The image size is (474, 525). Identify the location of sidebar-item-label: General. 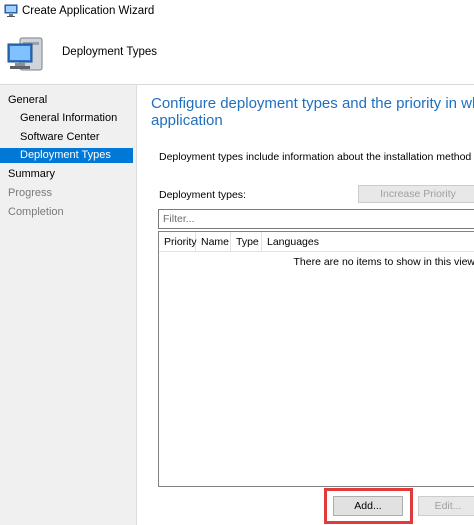
(28, 100).